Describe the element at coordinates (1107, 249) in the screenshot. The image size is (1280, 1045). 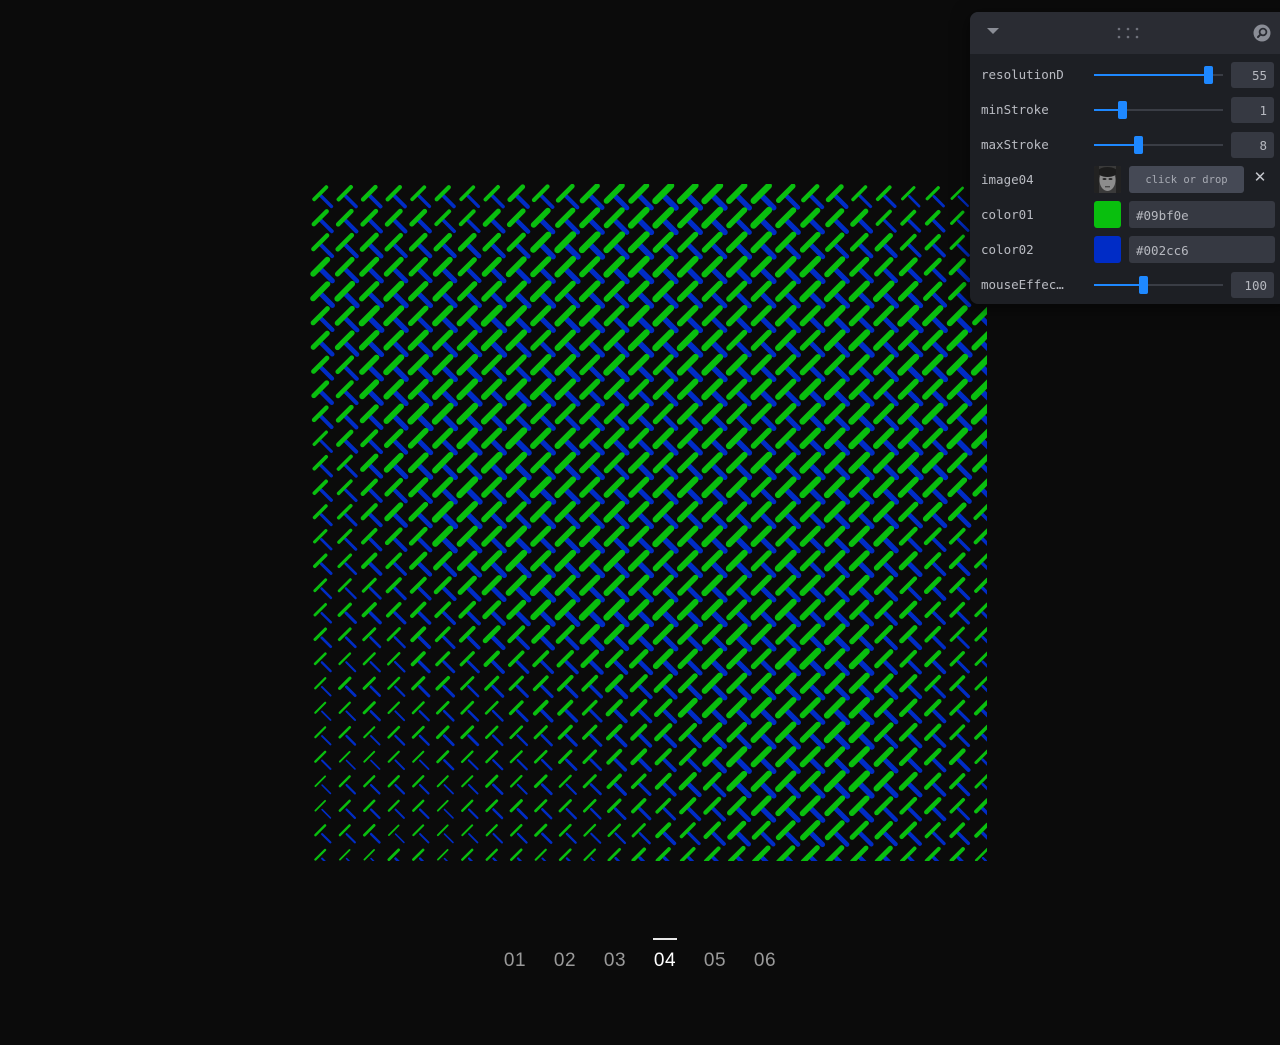
I see `color02-swatch` at that location.